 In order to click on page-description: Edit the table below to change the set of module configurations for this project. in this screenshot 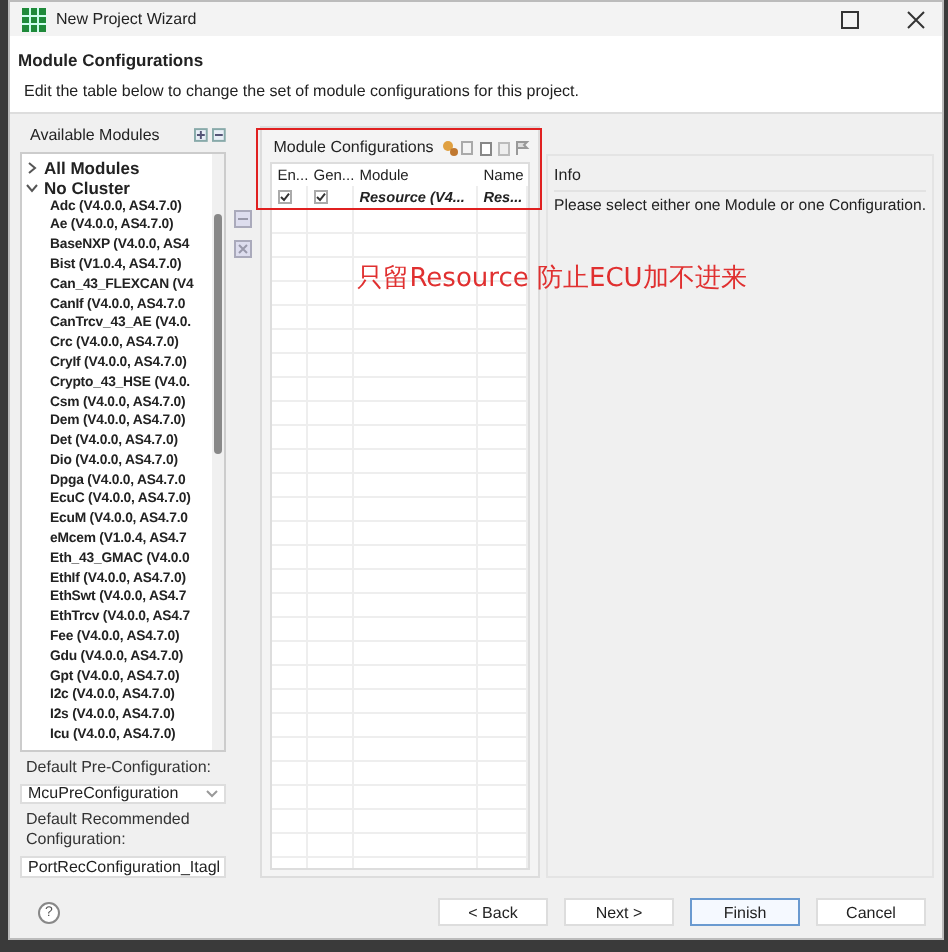, I will do `click(302, 91)`.